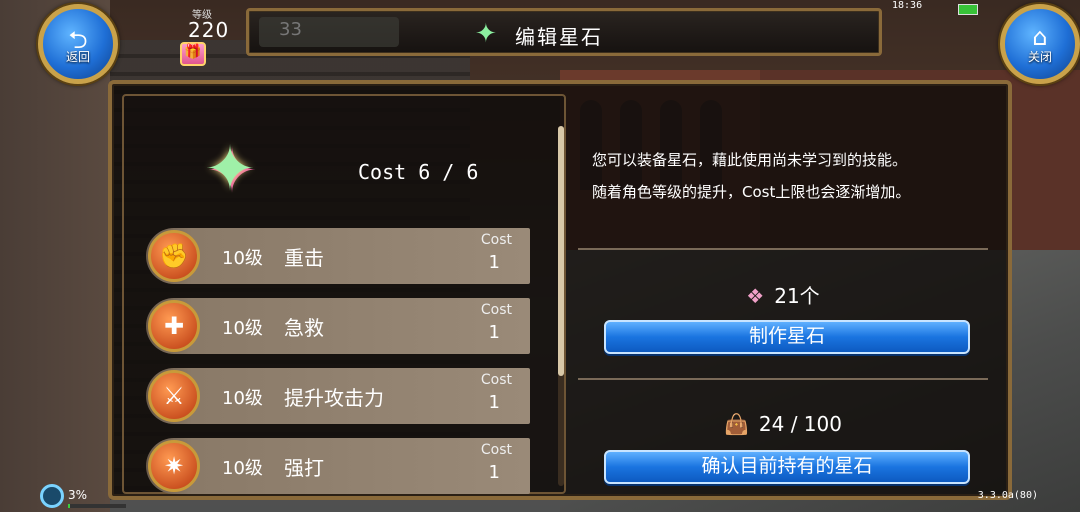  What do you see at coordinates (304, 468) in the screenshot?
I see `skill-name: 强打` at bounding box center [304, 468].